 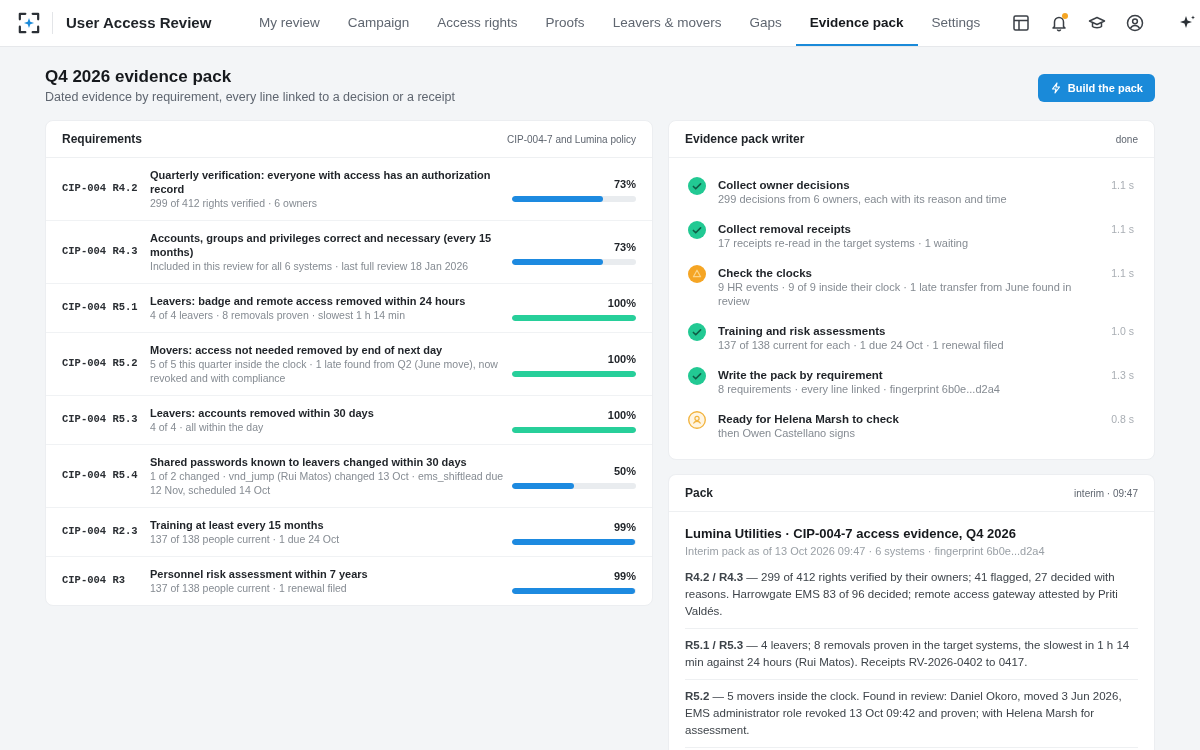 I want to click on requirement-title: Accounts, groups and privileges correct and necessary (every 15 months), so click(x=321, y=245).